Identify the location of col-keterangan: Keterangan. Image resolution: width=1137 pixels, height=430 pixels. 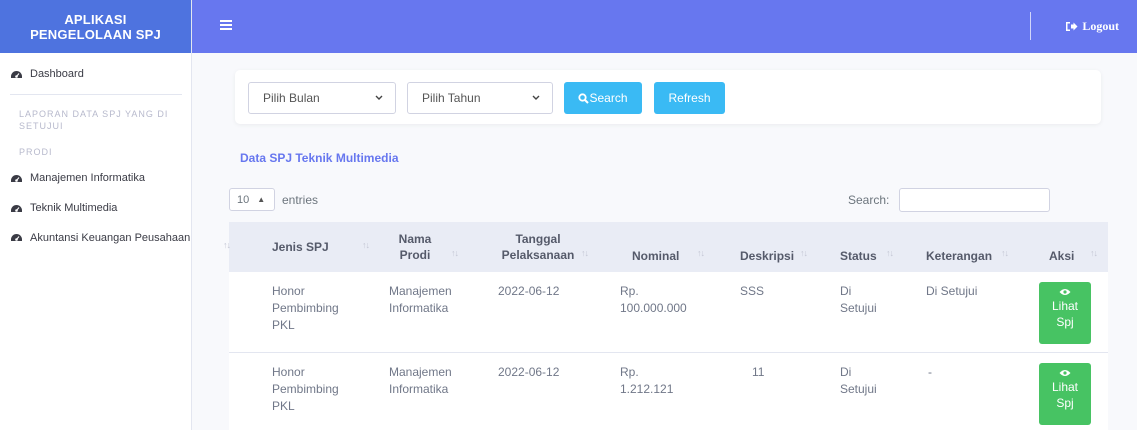
(959, 256).